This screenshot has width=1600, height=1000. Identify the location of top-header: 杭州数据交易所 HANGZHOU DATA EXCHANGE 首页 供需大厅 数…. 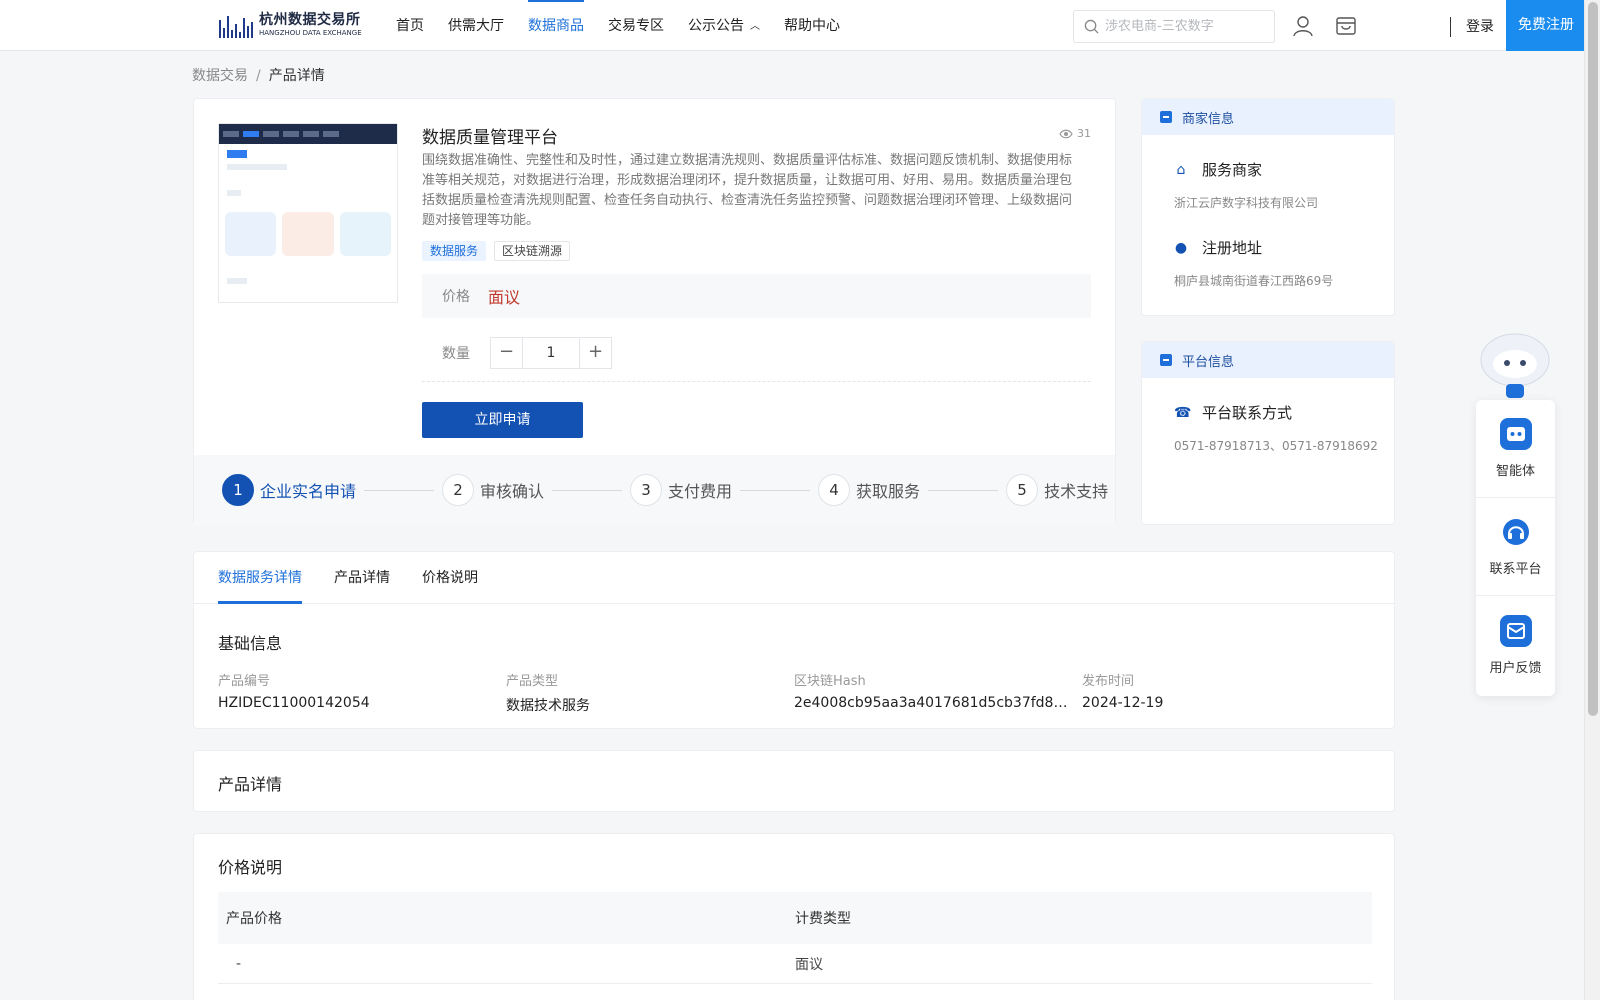
(793, 25).